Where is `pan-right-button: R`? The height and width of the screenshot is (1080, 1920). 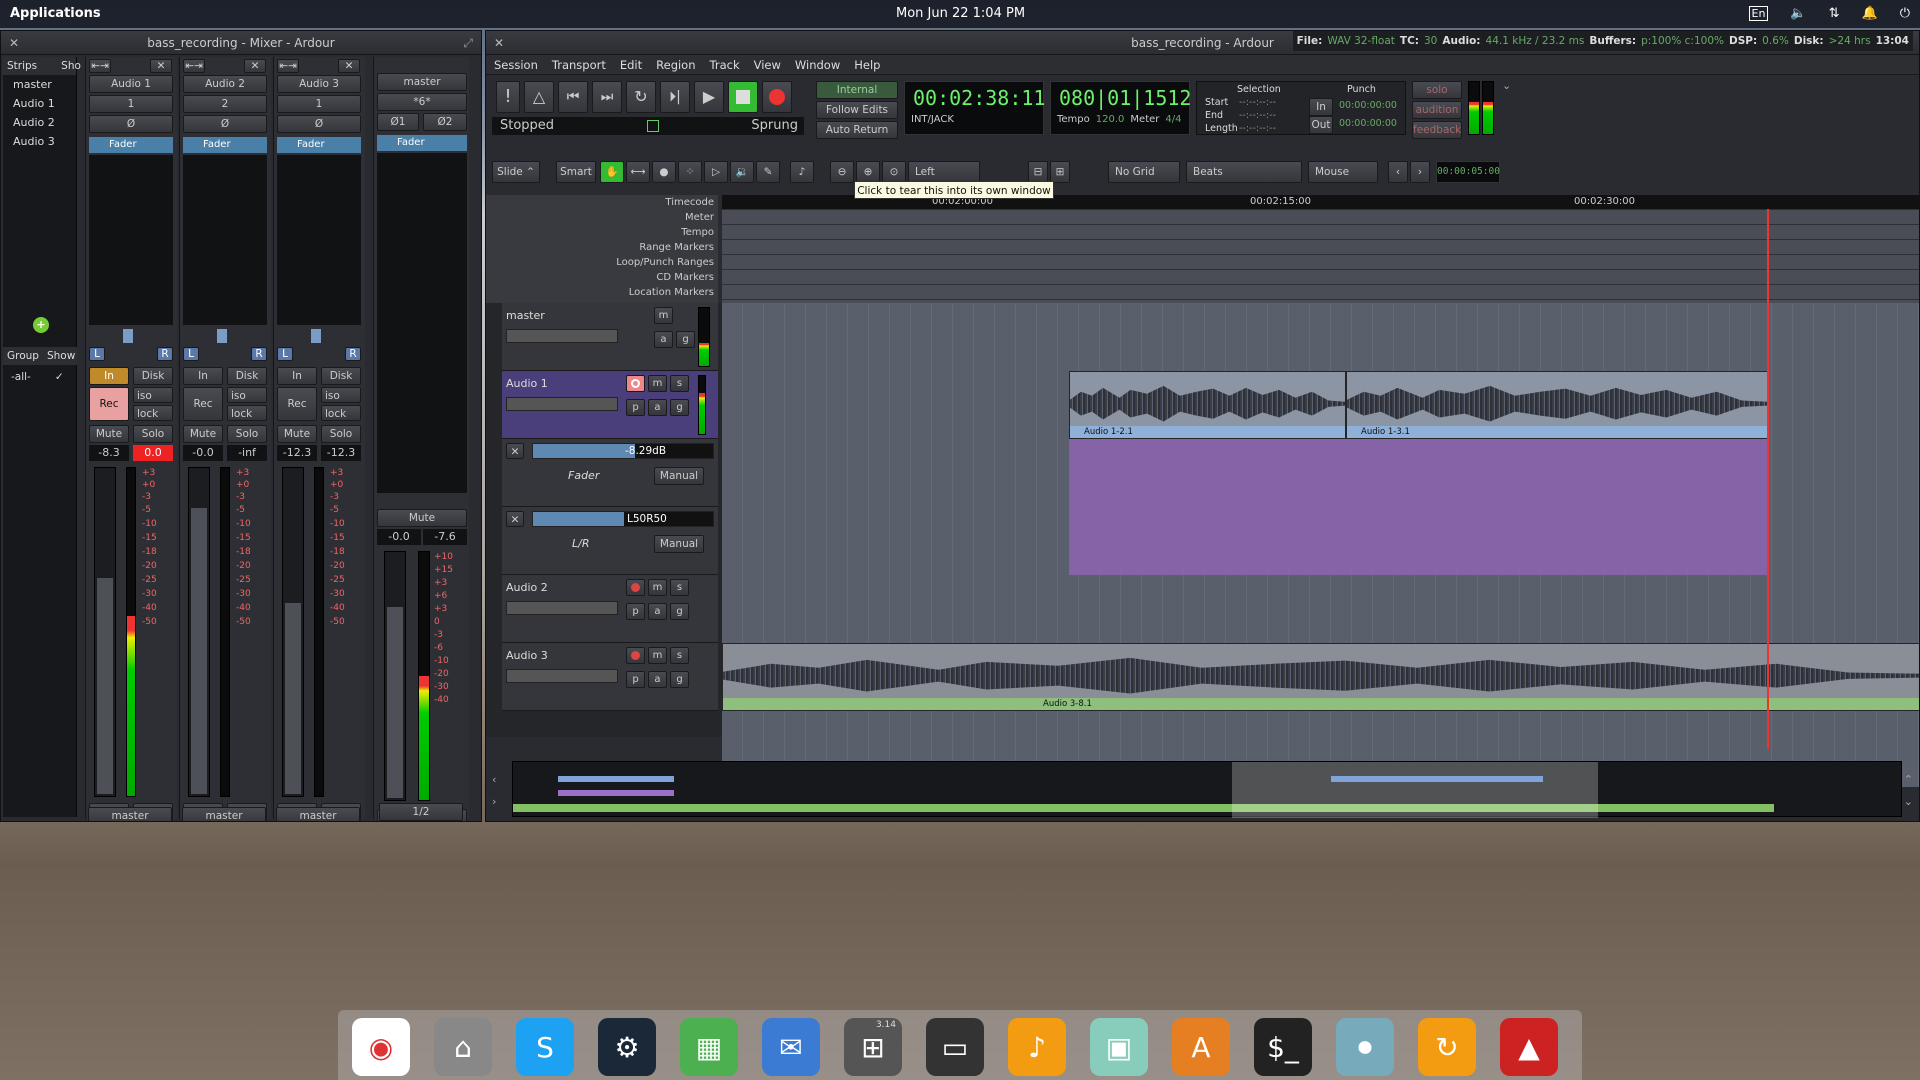
pan-right-button: R is located at coordinates (353, 354).